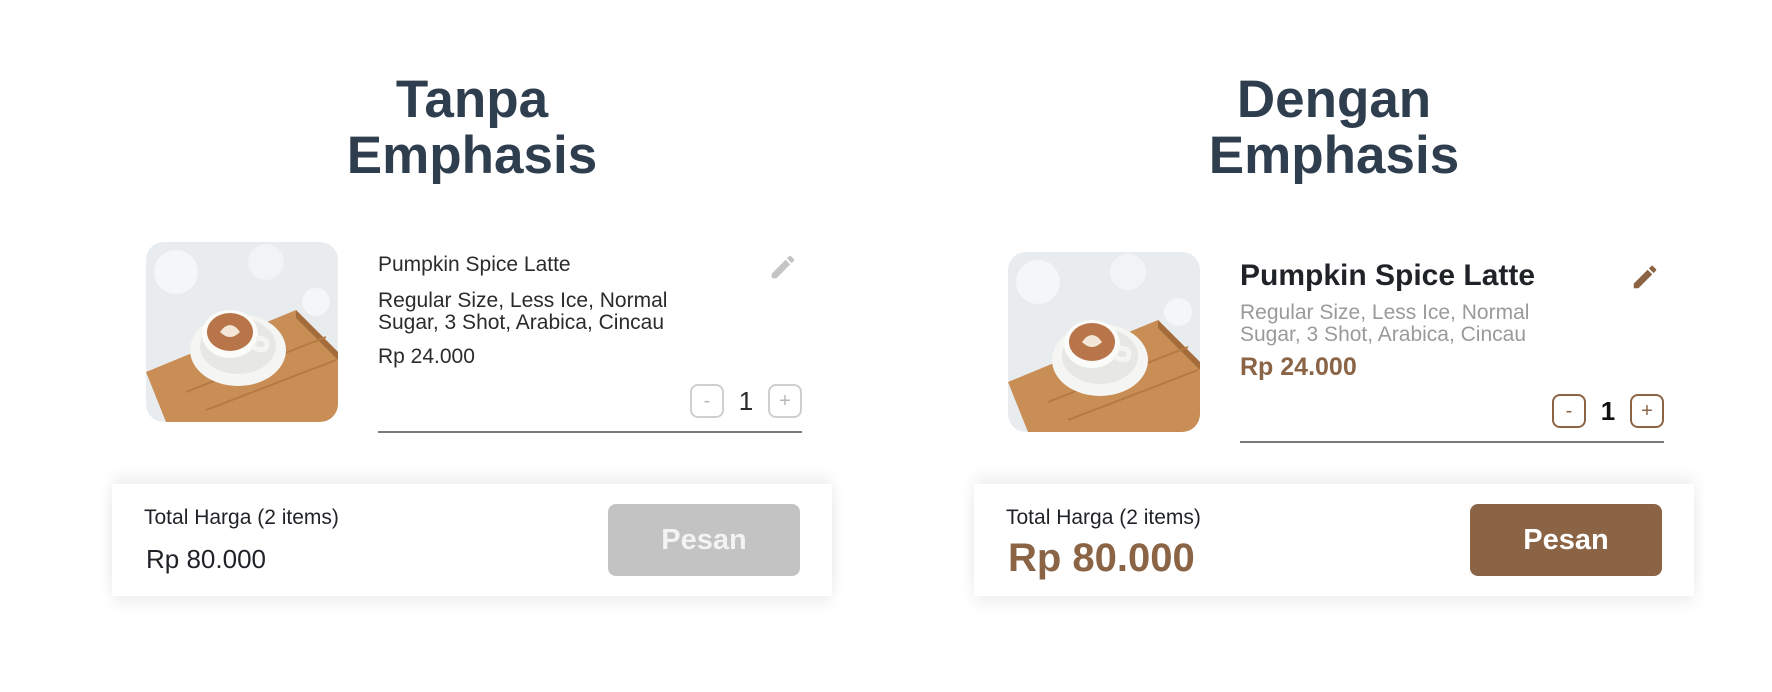 The width and height of the screenshot is (1772, 692). Describe the element at coordinates (1334, 127) in the screenshot. I see `panel-title: Dengan Emphasis` at that location.